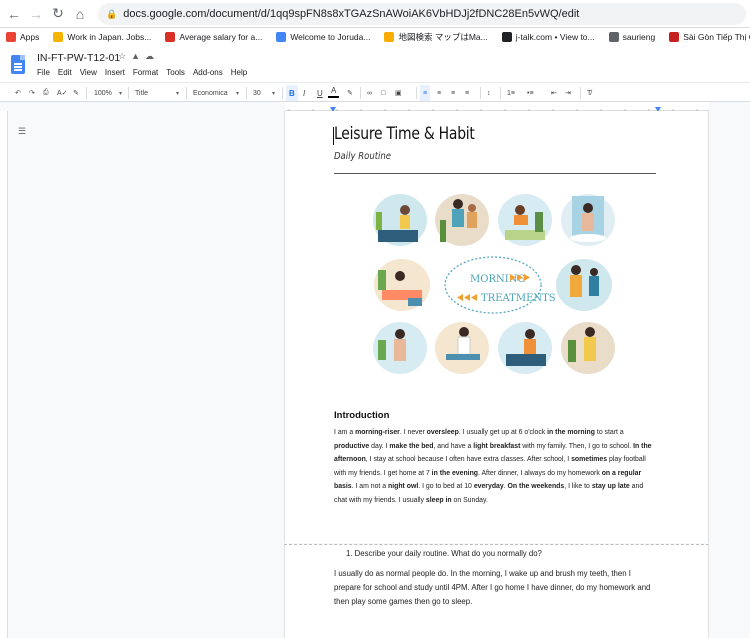 This screenshot has width=750, height=638. I want to click on menu-bar: File Edit View Insert Format Tools Add-ons Help, so click(142, 72).